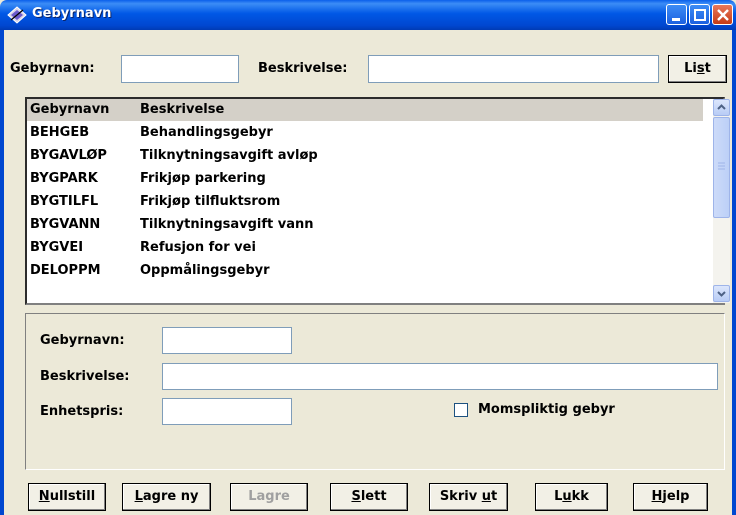  I want to click on scroll-thumb, so click(721, 167).